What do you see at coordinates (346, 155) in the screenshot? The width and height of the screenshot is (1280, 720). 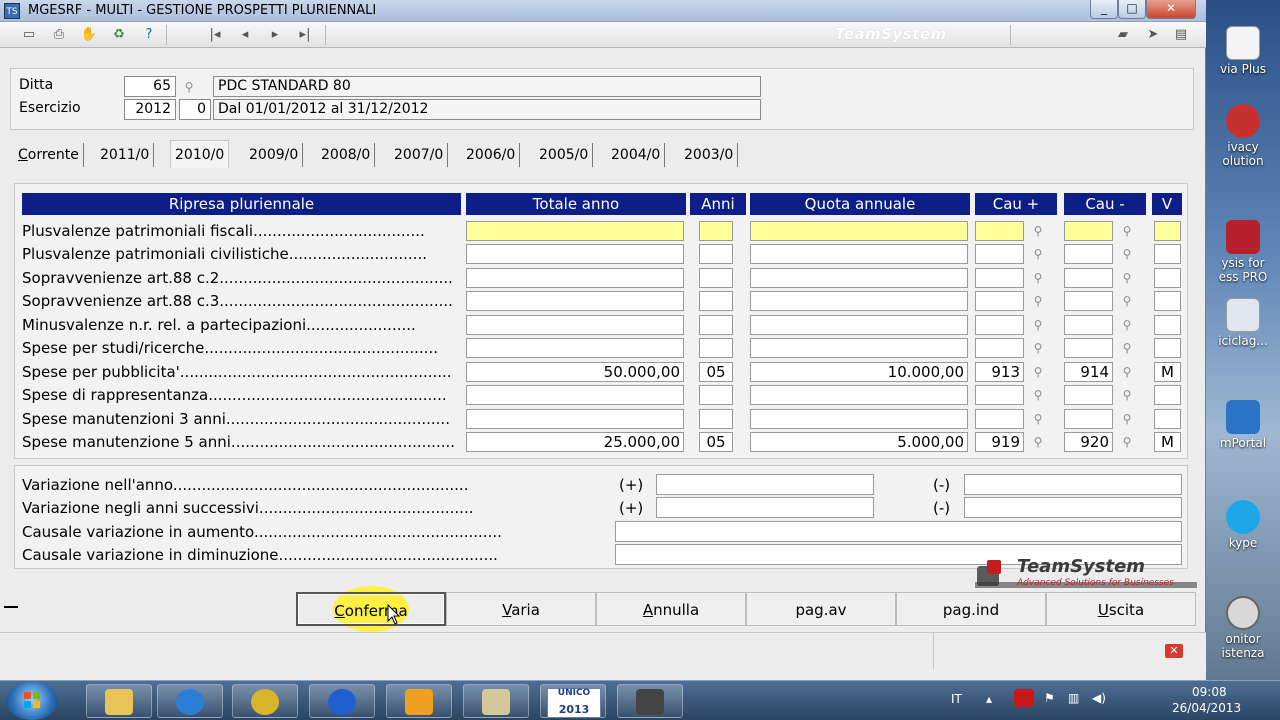 I see `tab-2008: 2008/0` at bounding box center [346, 155].